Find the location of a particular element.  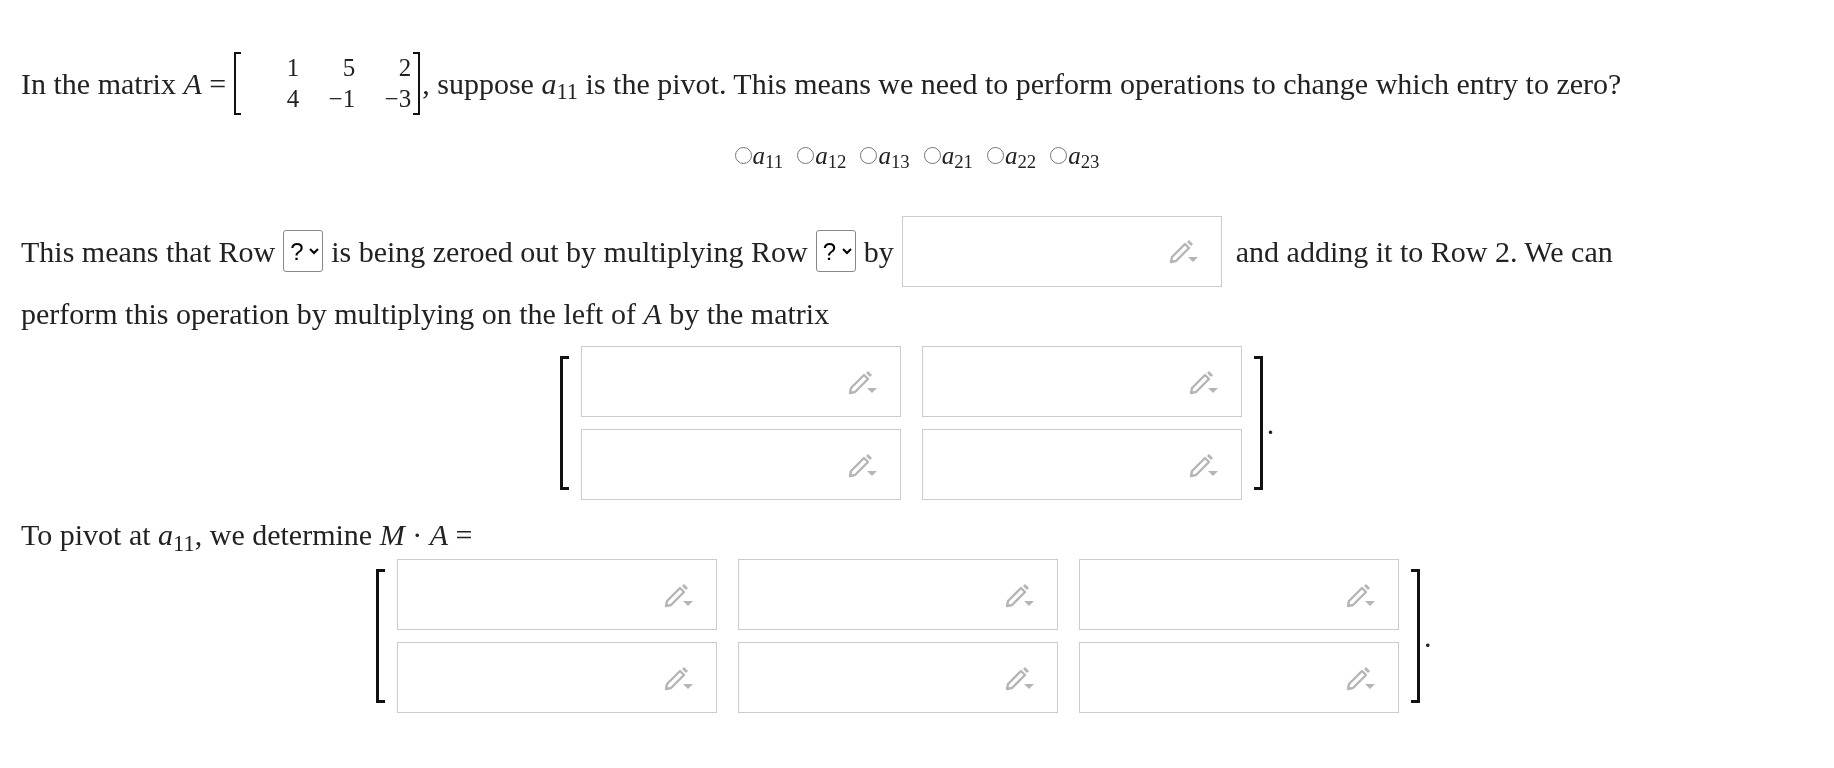

left-bracket is located at coordinates (238, 83).